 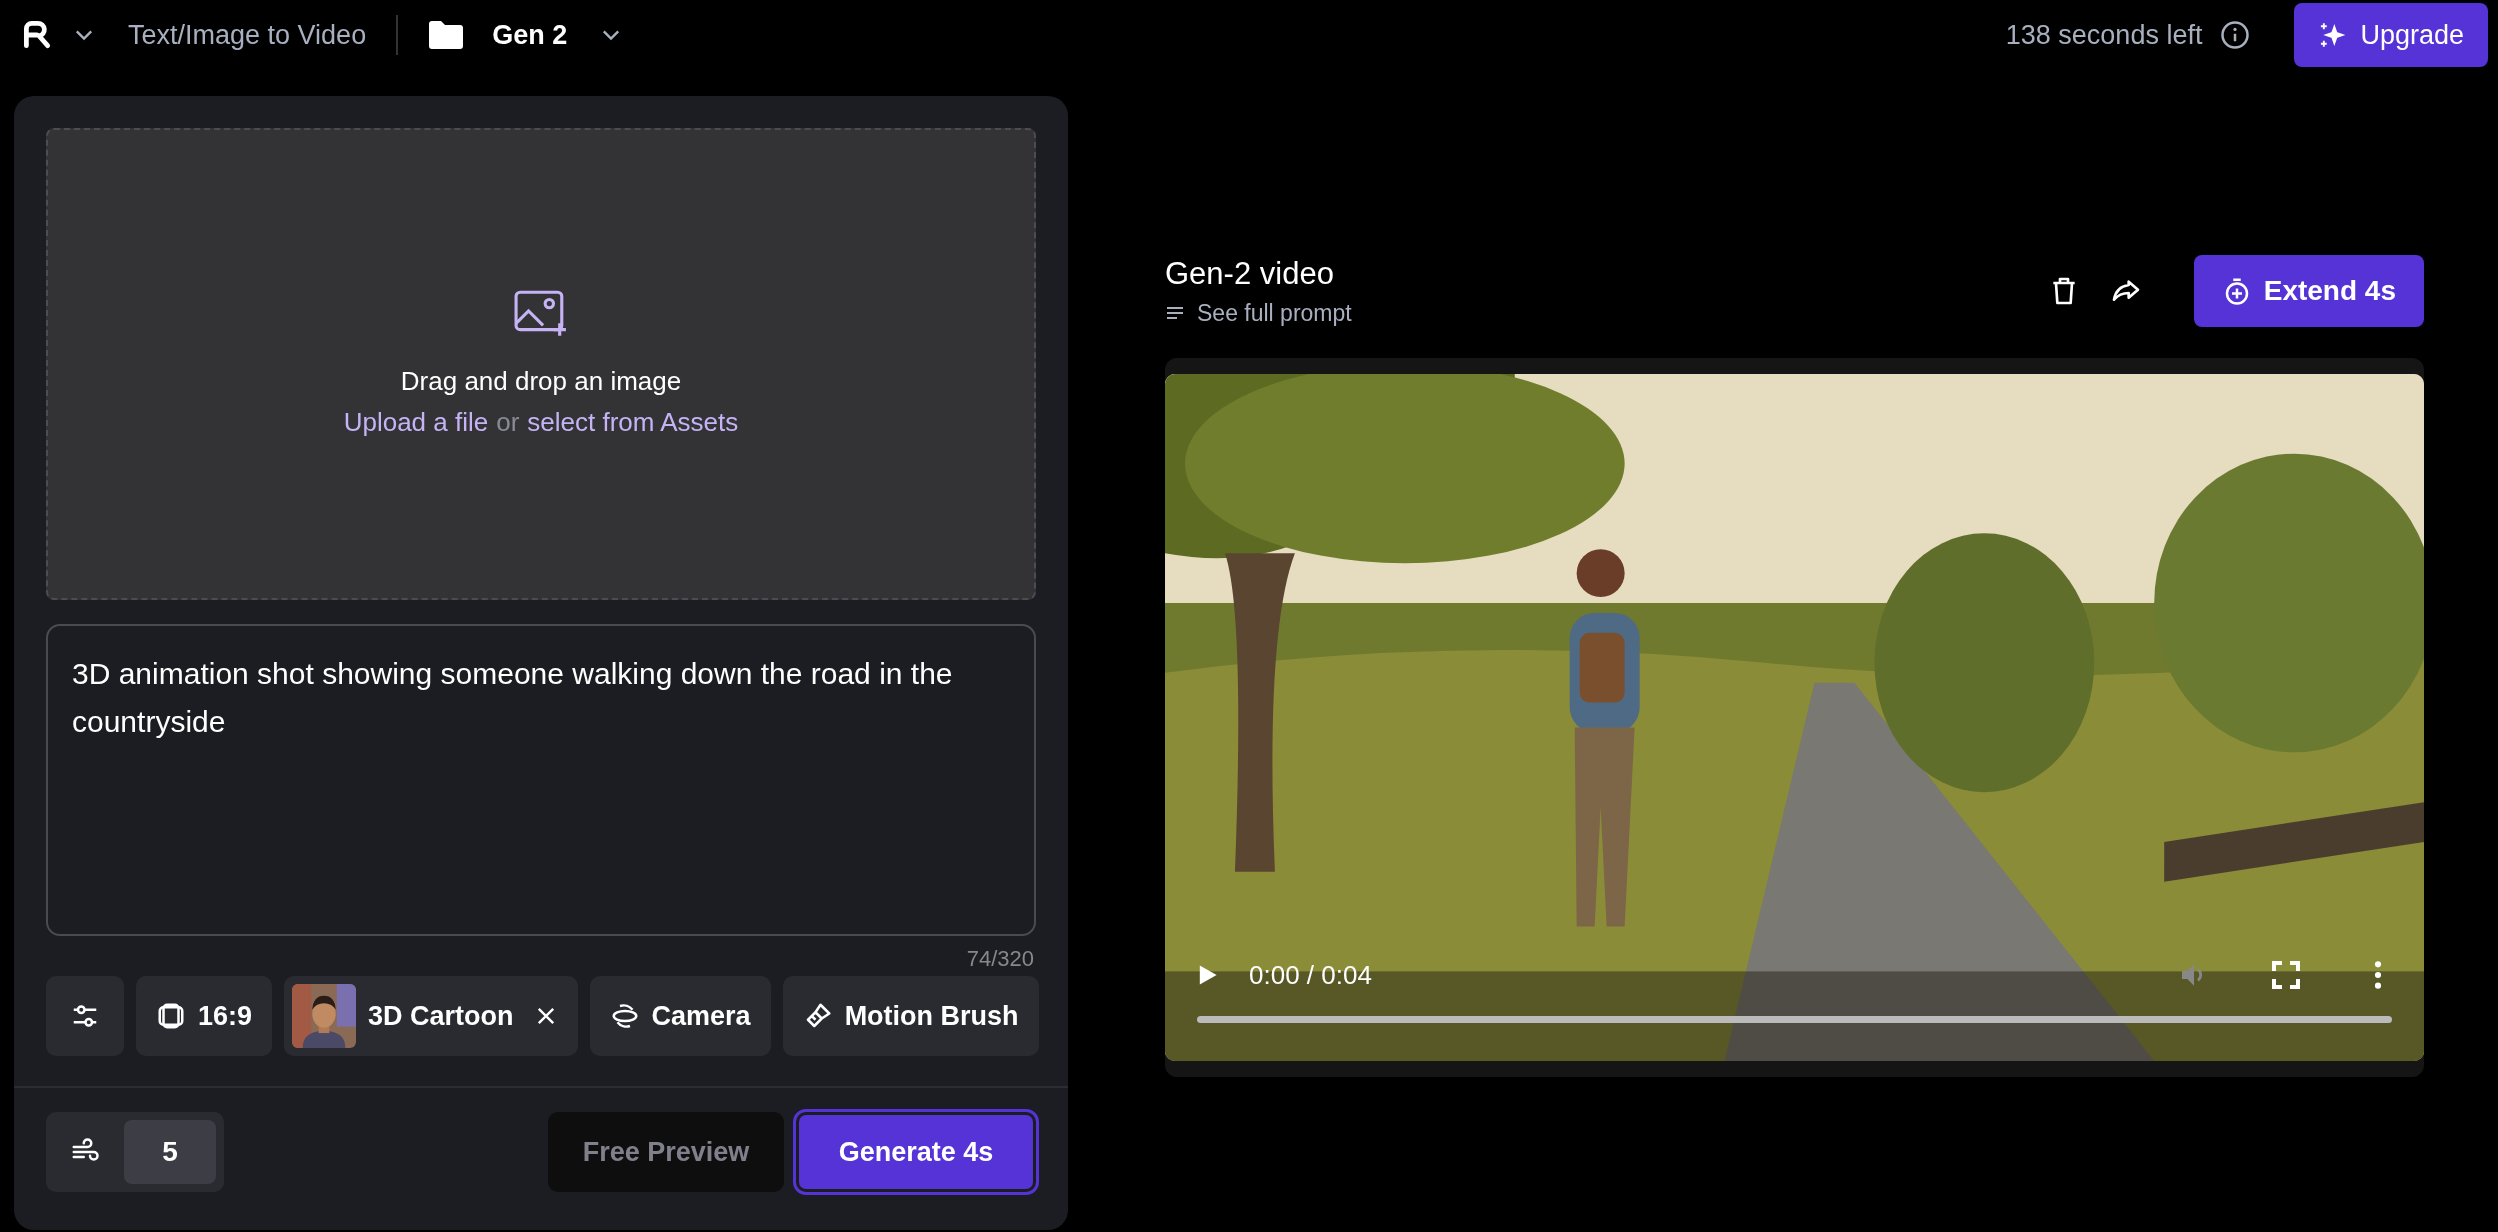 What do you see at coordinates (1175, 313) in the screenshot?
I see `lines-icon` at bounding box center [1175, 313].